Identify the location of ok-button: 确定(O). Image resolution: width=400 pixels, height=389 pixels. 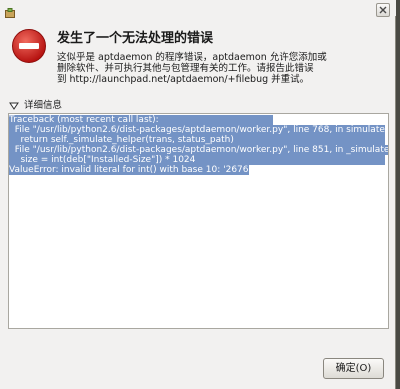
(353, 368).